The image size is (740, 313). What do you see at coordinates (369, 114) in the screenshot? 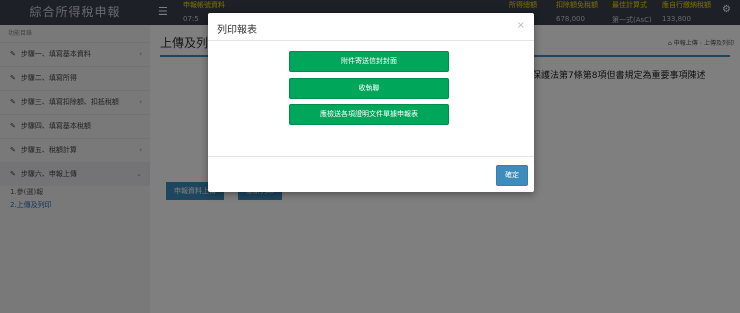
I see `print-document-list-button: 應檢送各項證明文件單據申報表` at bounding box center [369, 114].